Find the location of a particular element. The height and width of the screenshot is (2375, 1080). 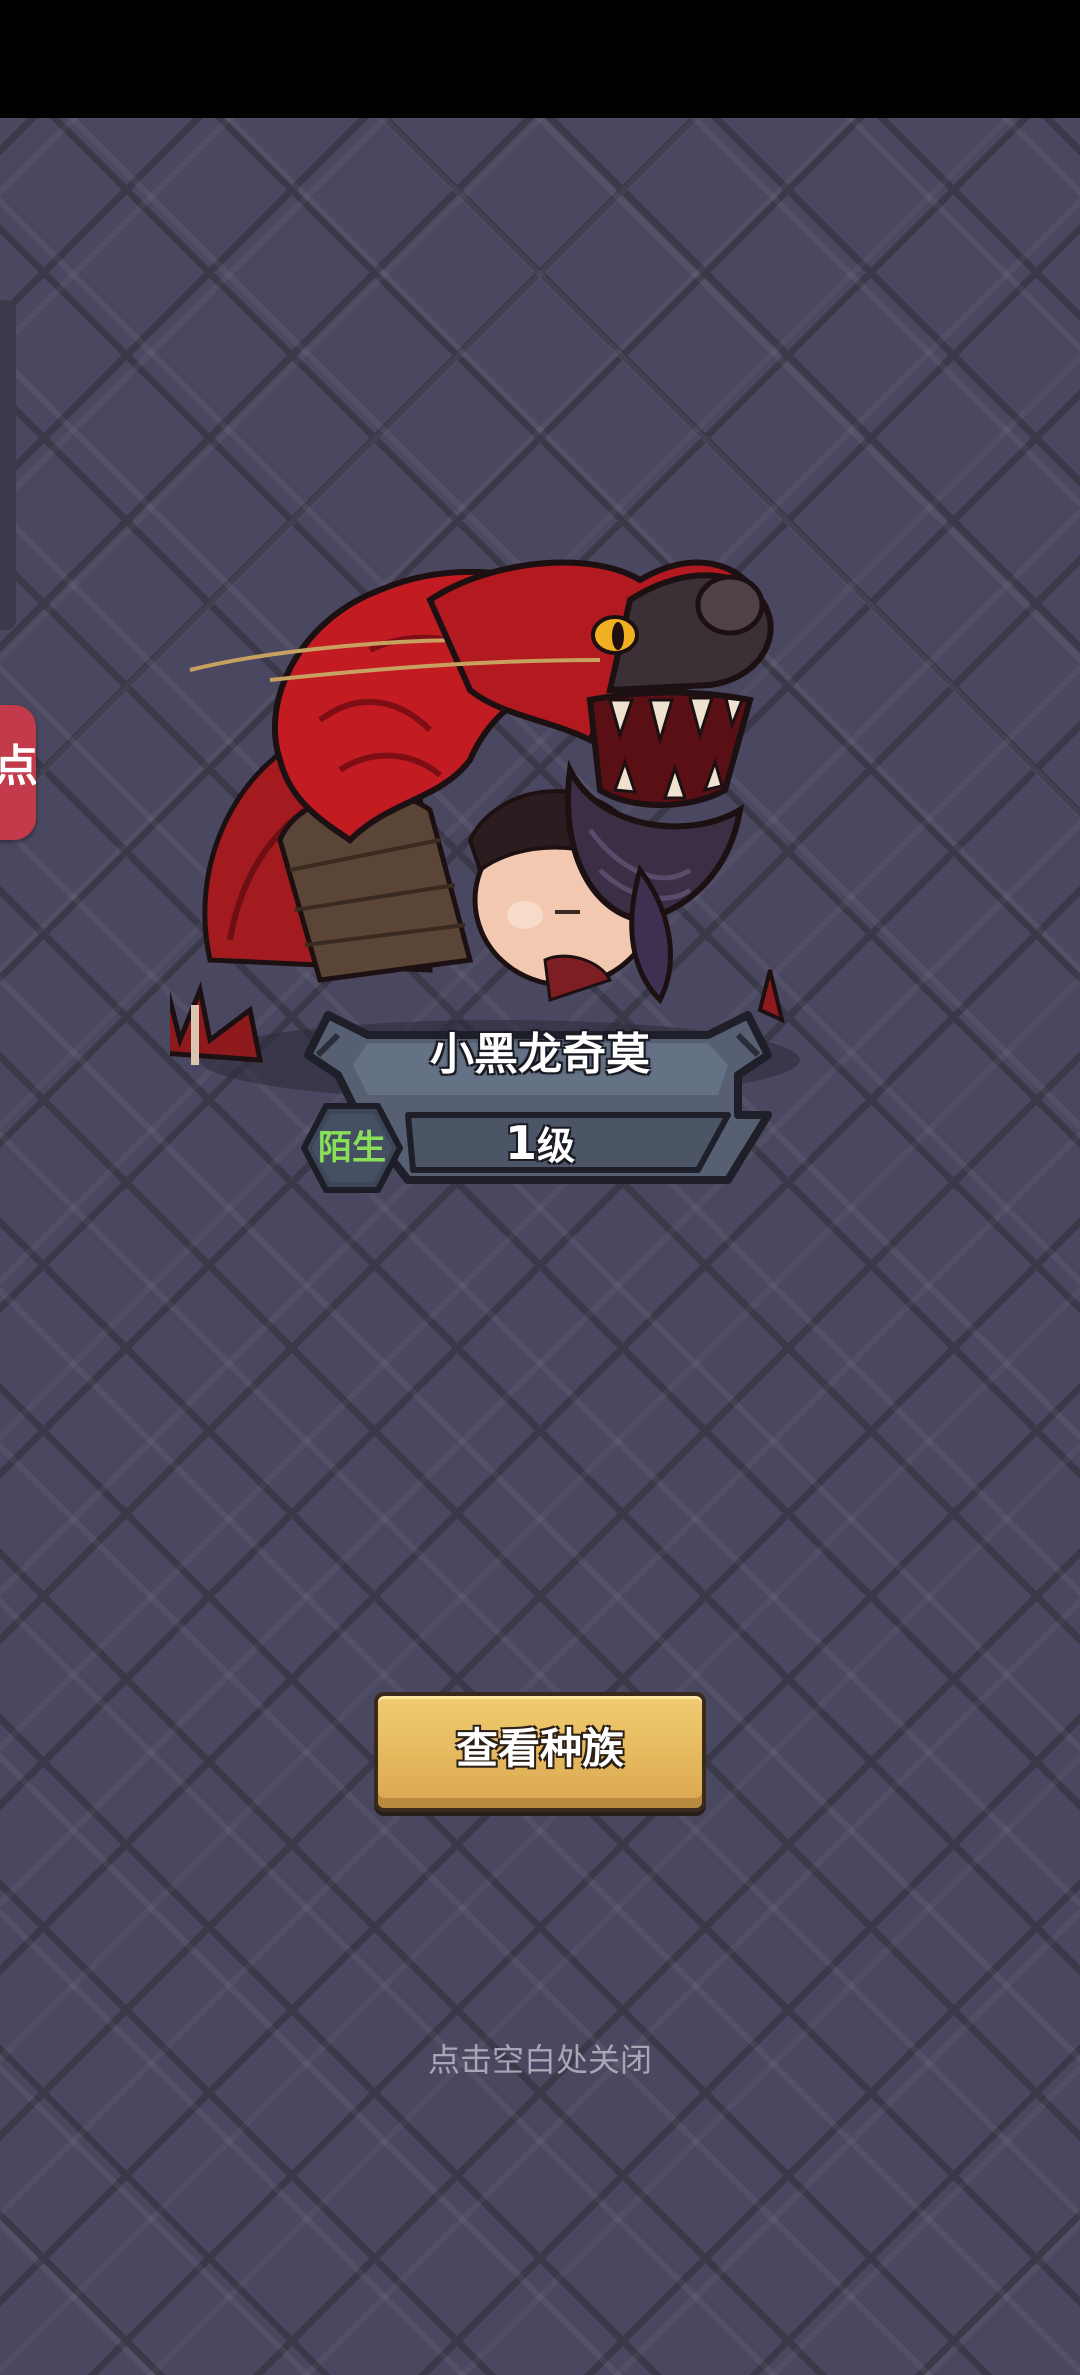

side-tab: 点 is located at coordinates (18, 772).